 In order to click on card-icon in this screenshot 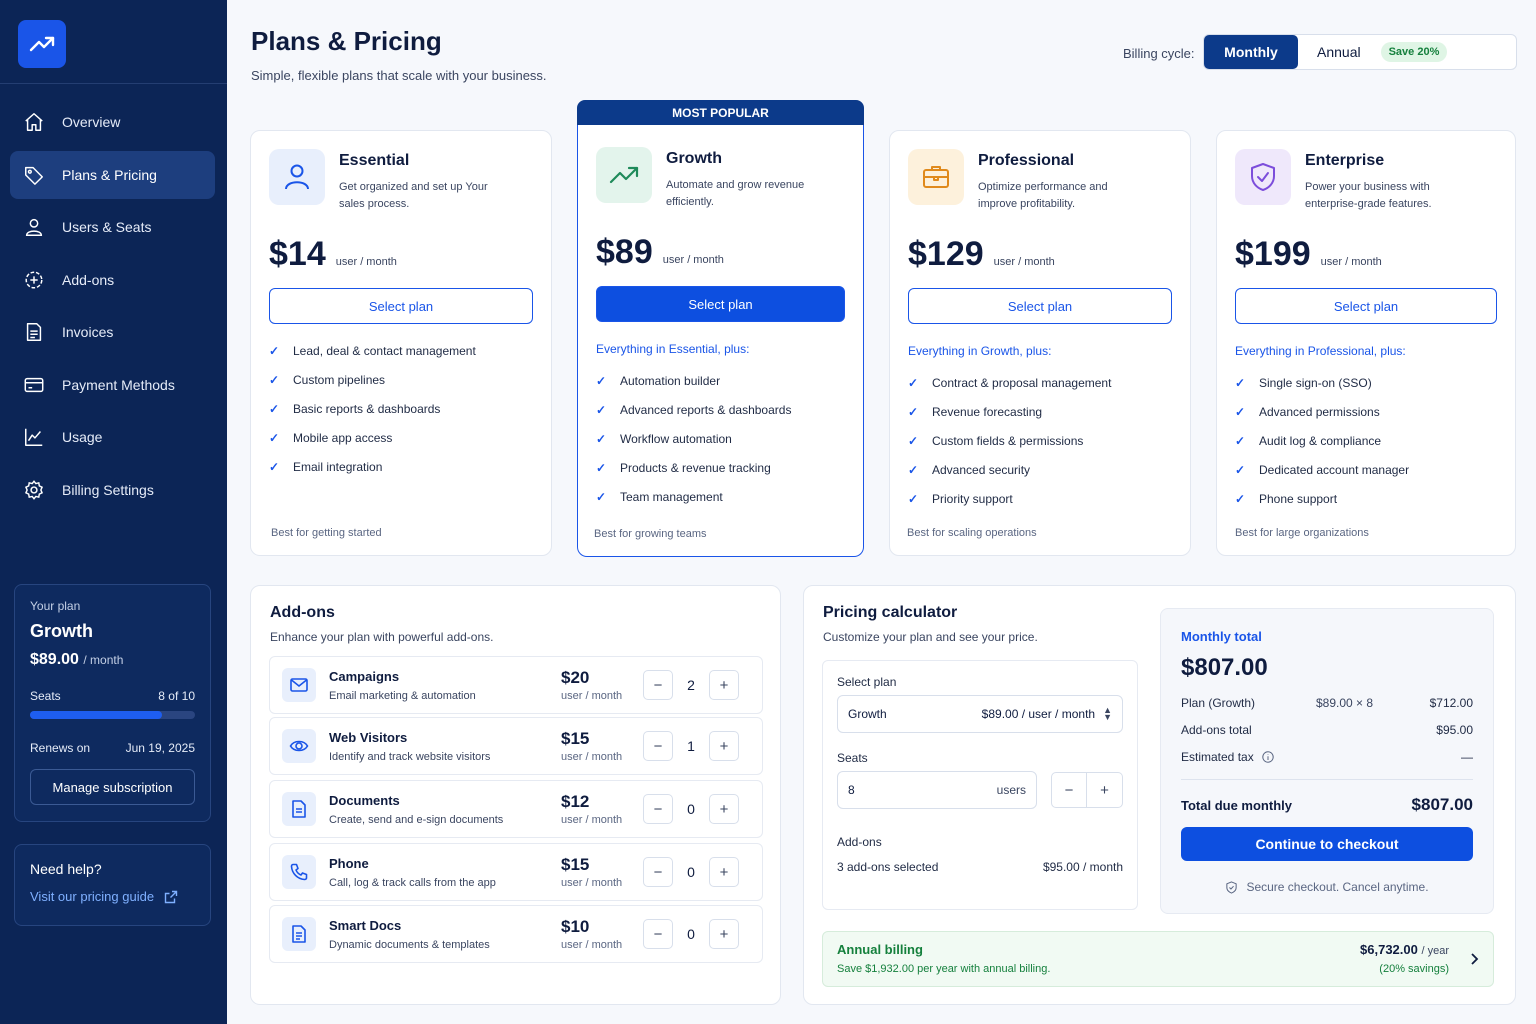, I will do `click(34, 384)`.